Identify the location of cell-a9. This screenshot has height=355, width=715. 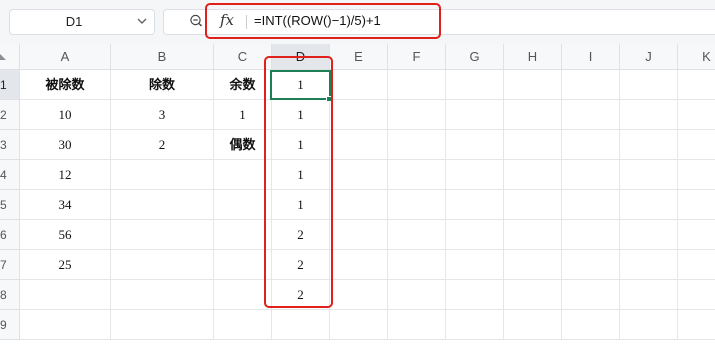
(65, 325).